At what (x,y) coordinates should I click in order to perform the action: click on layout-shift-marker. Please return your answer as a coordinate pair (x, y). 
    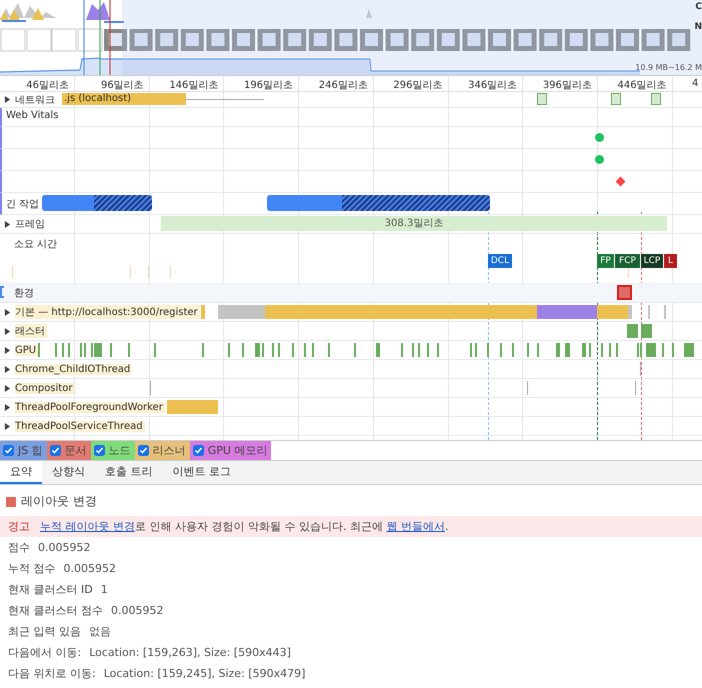
    Looking at the image, I should click on (624, 292).